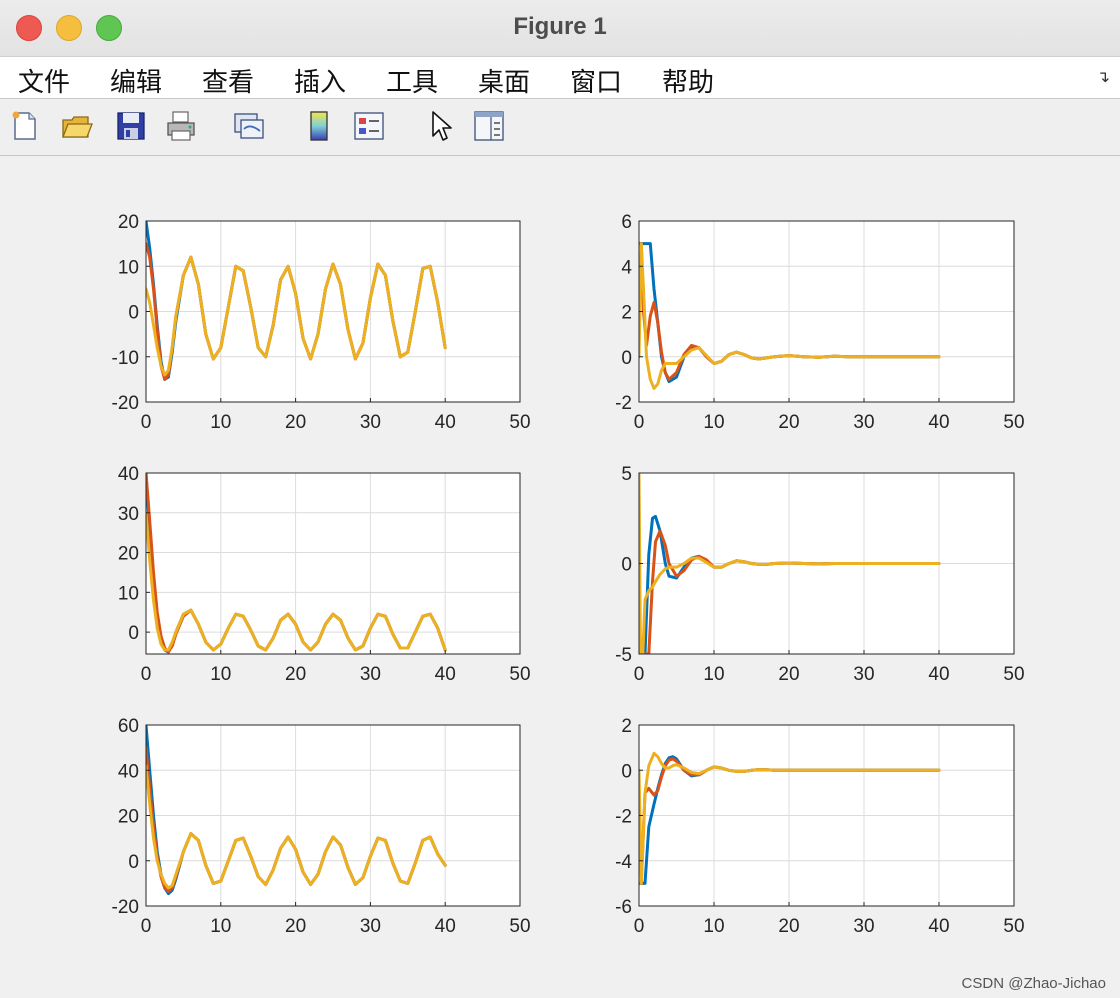 This screenshot has width=1120, height=998. Describe the element at coordinates (623, 862) in the screenshot. I see `y-tick-label: -4` at that location.